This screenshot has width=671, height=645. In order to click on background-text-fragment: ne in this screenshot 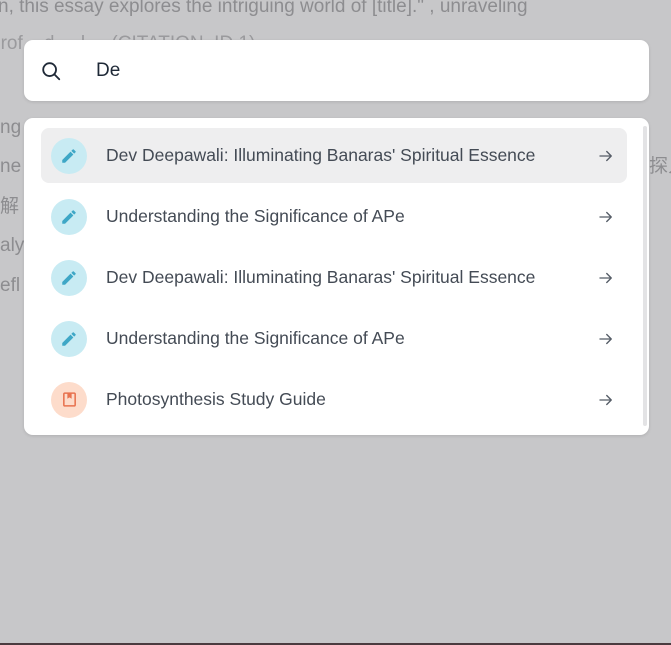, I will do `click(11, 166)`.